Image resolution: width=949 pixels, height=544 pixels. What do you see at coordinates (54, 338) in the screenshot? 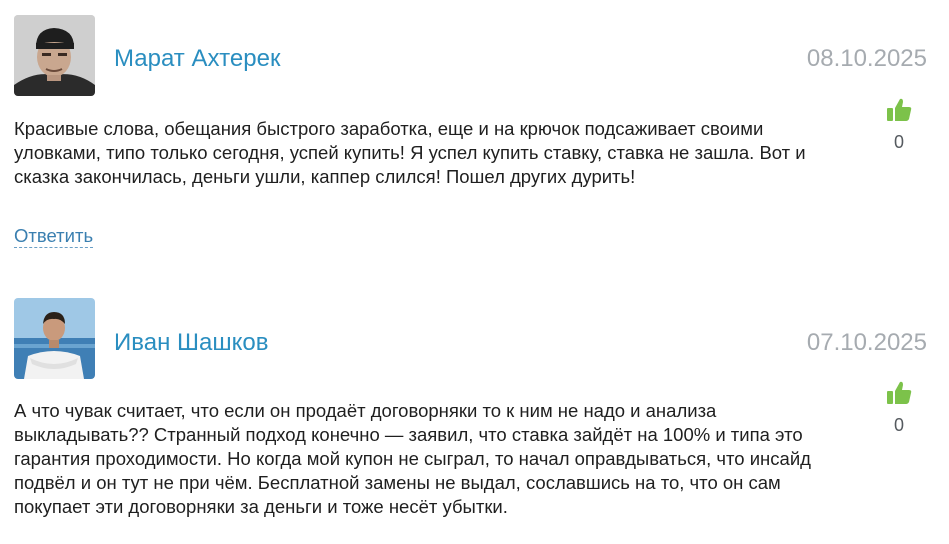
I see `avatar` at bounding box center [54, 338].